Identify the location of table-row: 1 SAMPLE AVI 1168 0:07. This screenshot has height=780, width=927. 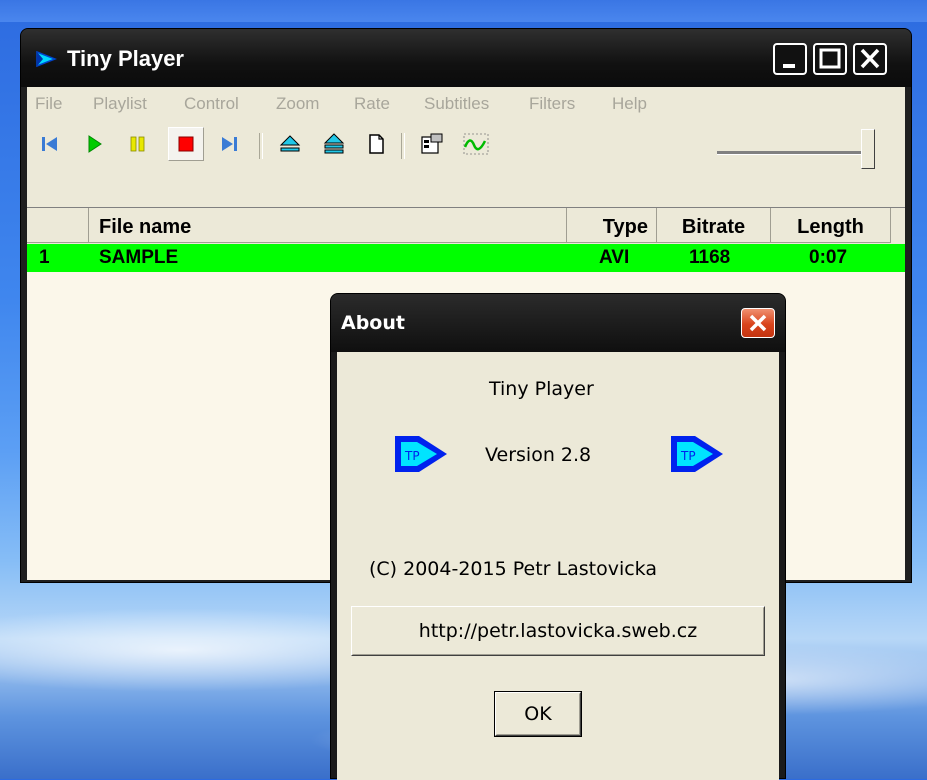
(466, 258).